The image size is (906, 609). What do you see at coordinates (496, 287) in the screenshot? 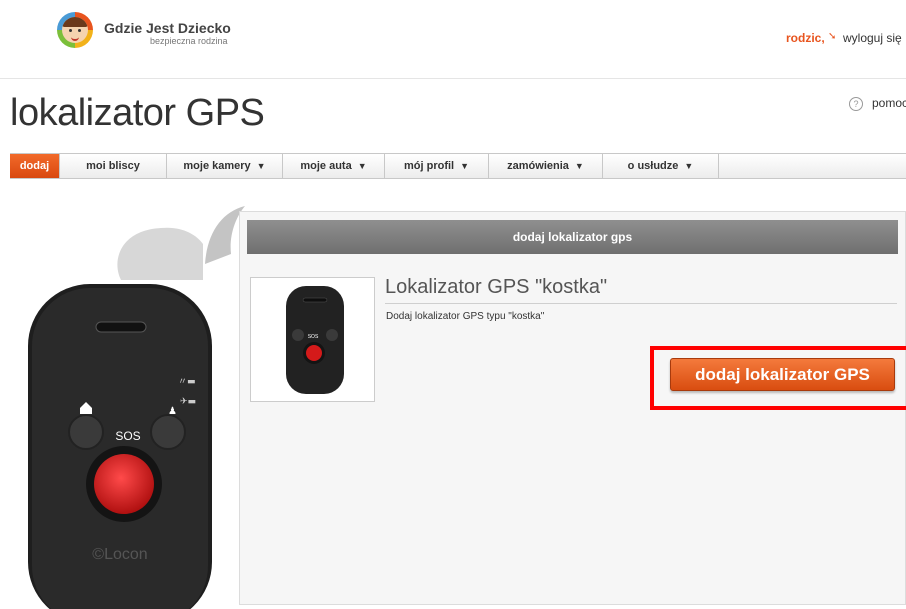
I see `product-title: Lokalizator GPS "kostka"` at bounding box center [496, 287].